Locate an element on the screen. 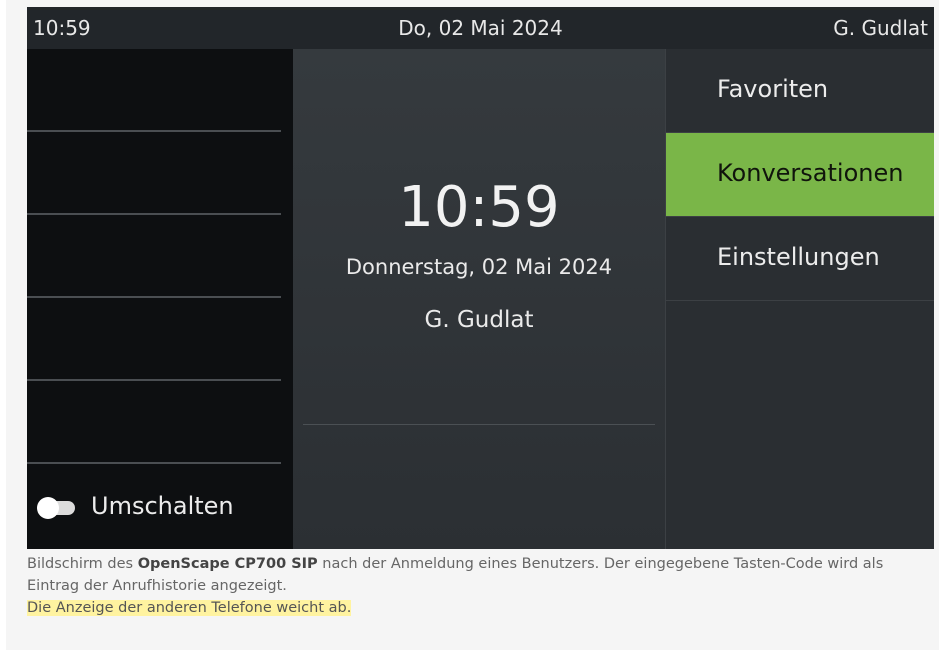 This screenshot has height=650, width=939. toggle-label: Umschalten is located at coordinates (162, 506).